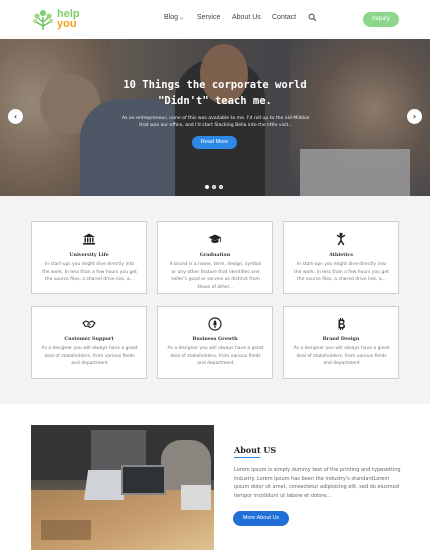  Describe the element at coordinates (215, 324) in the screenshot. I see `rocket-icon` at that location.